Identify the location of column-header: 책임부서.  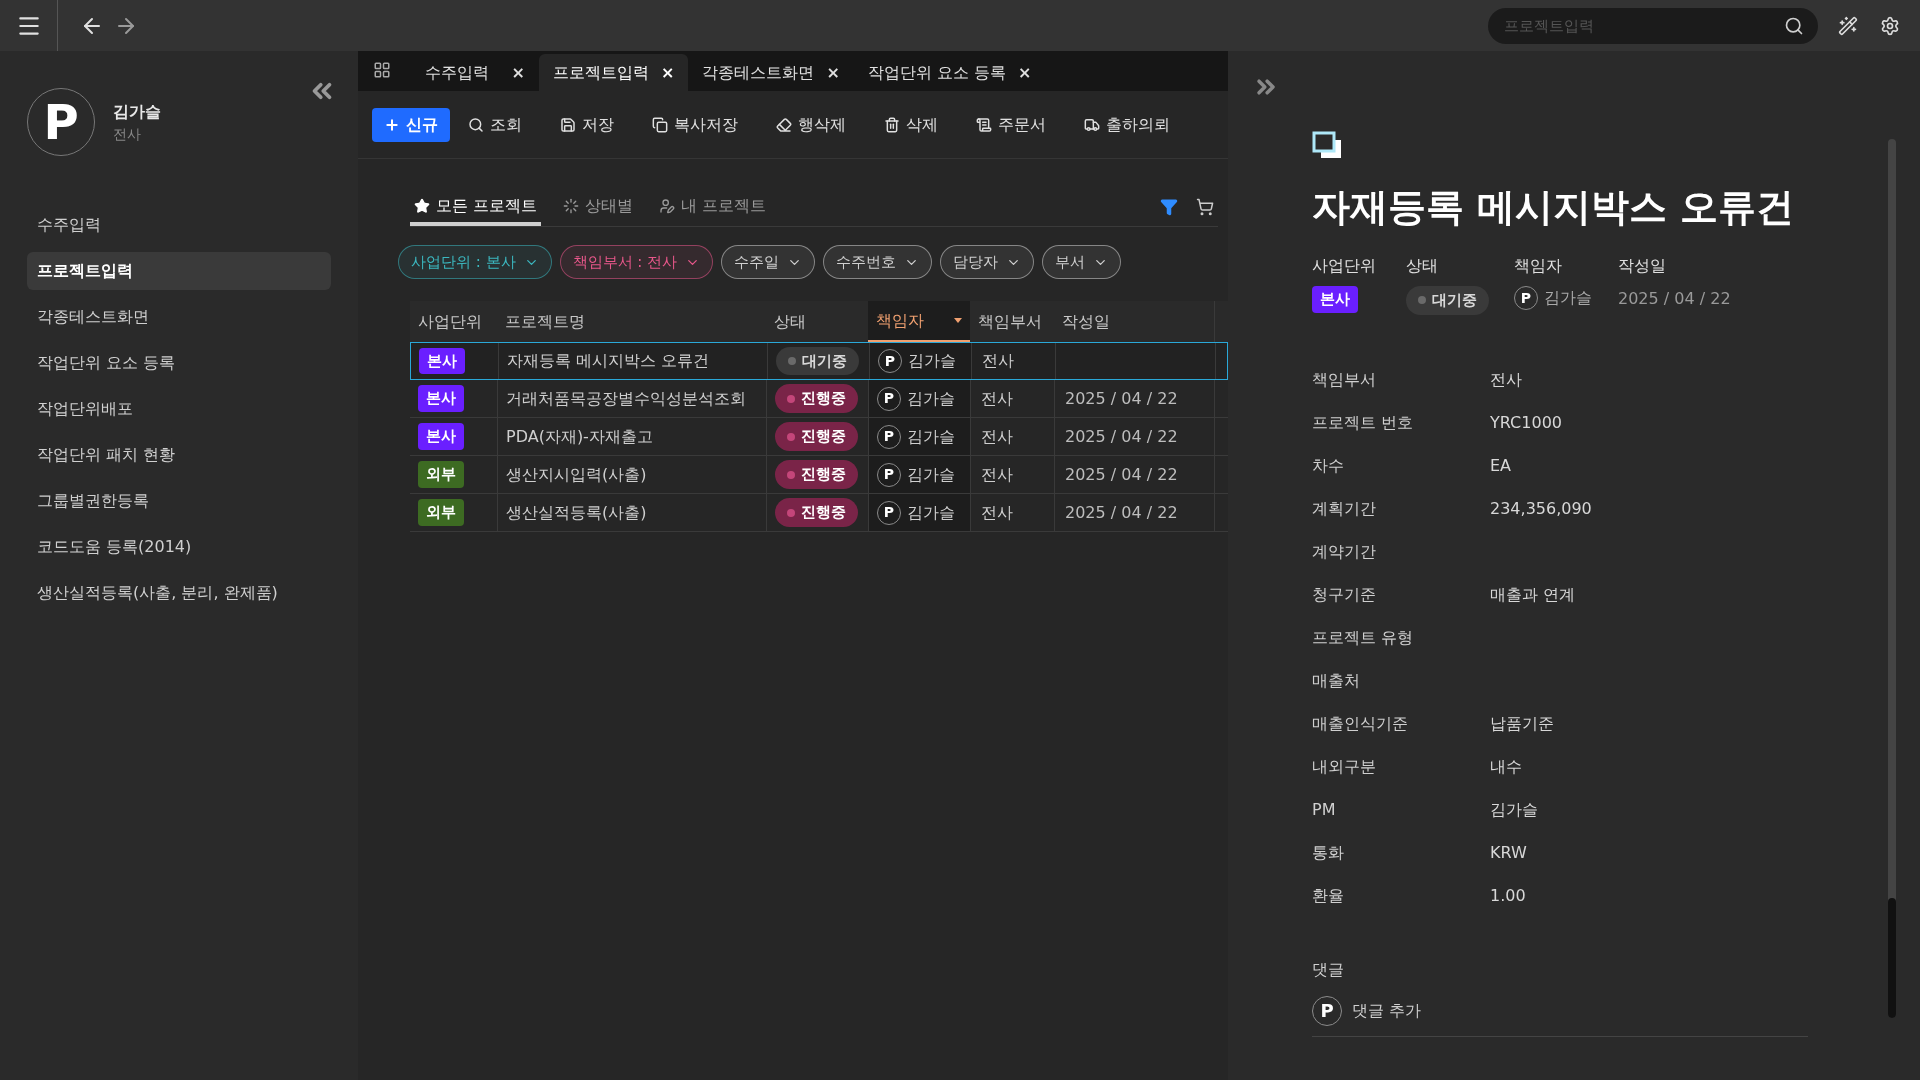
(1012, 321).